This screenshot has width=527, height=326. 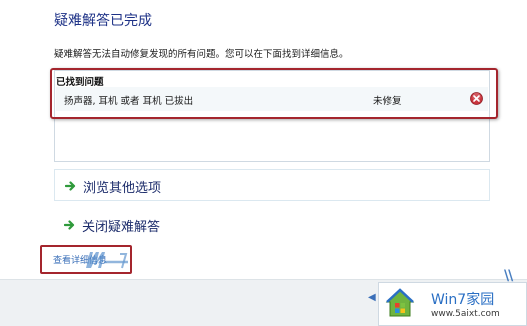 What do you see at coordinates (272, 225) in the screenshot?
I see `close-troubleshooter-link: 关闭疑难解答` at bounding box center [272, 225].